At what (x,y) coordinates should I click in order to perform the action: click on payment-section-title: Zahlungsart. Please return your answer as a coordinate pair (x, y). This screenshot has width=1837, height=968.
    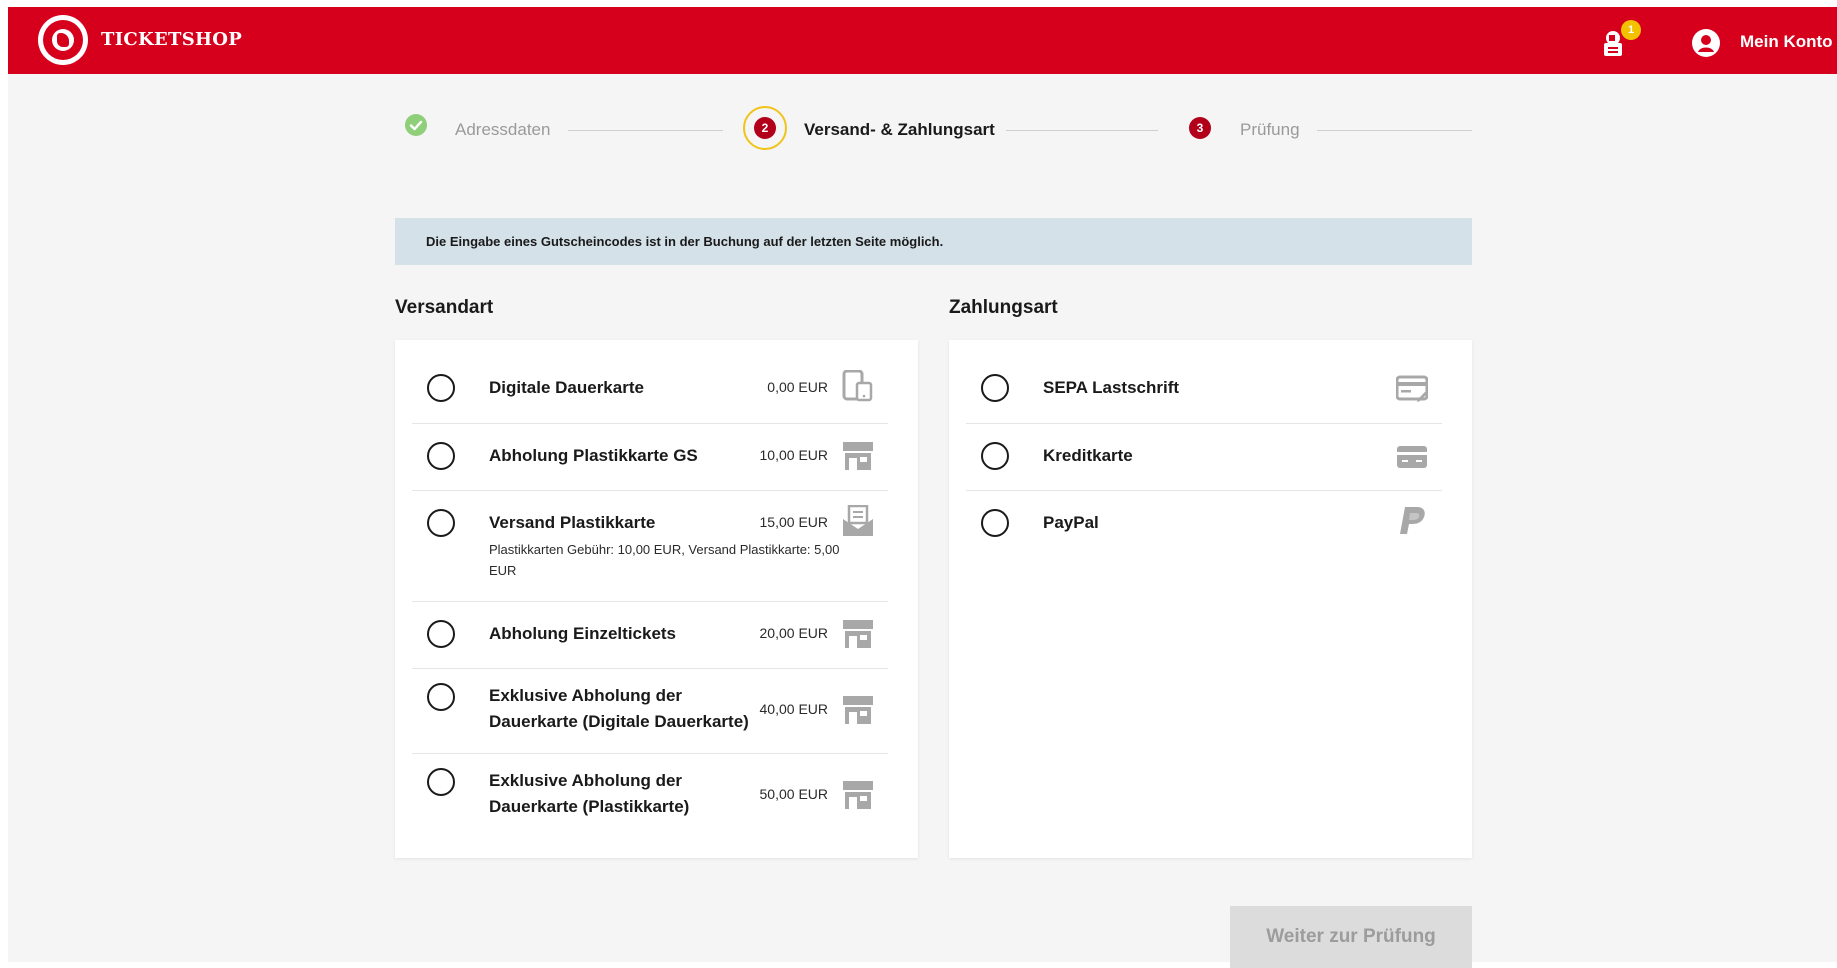
    Looking at the image, I should click on (1003, 307).